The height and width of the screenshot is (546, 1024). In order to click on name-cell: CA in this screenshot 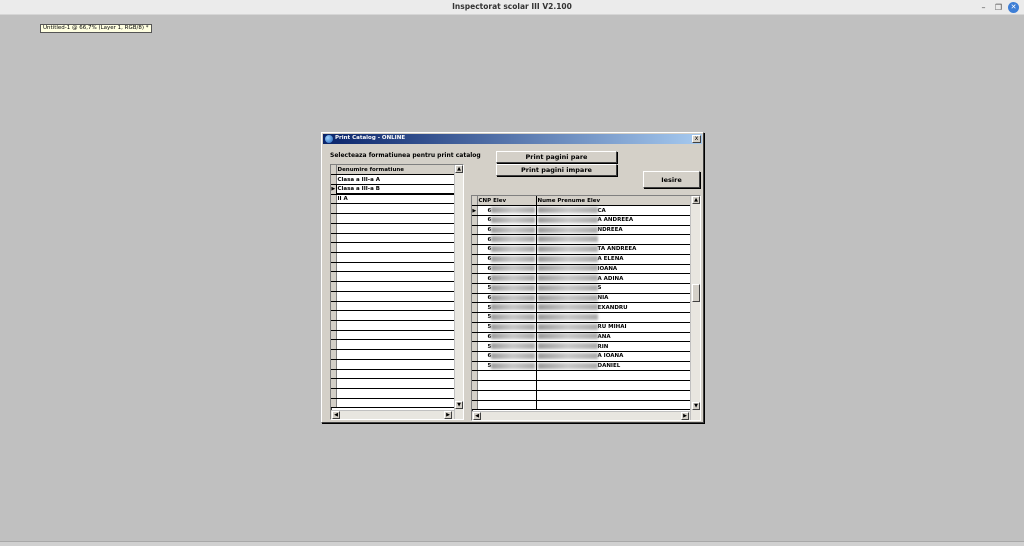, I will do `click(613, 210)`.